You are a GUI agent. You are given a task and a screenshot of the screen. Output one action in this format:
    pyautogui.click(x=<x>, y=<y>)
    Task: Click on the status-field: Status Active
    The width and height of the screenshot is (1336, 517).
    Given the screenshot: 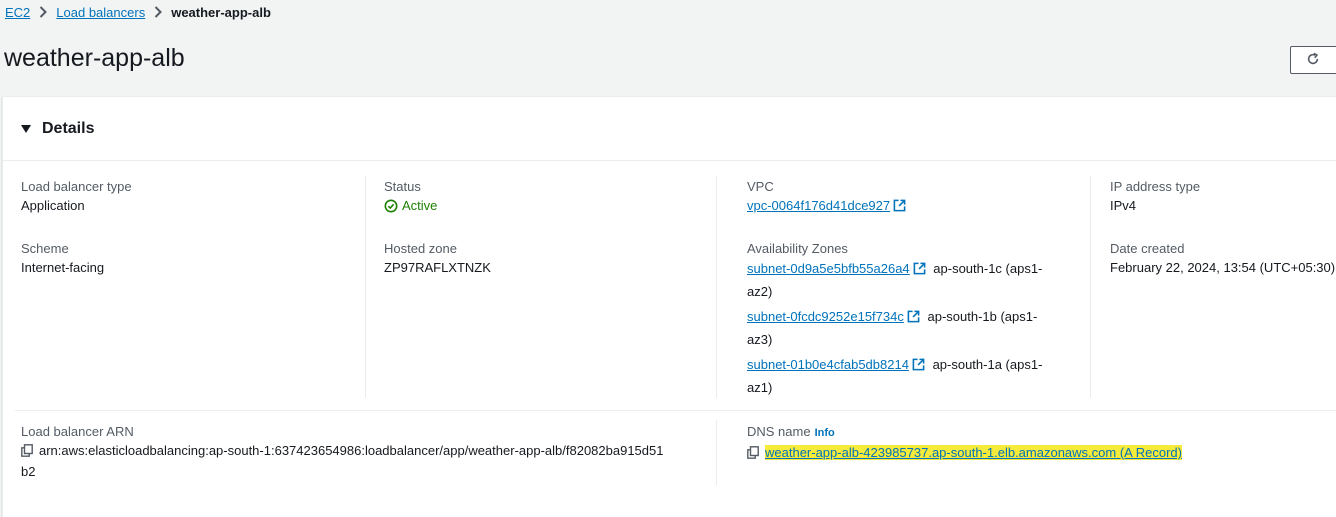 What is the action you would take?
    pyautogui.click(x=410, y=196)
    